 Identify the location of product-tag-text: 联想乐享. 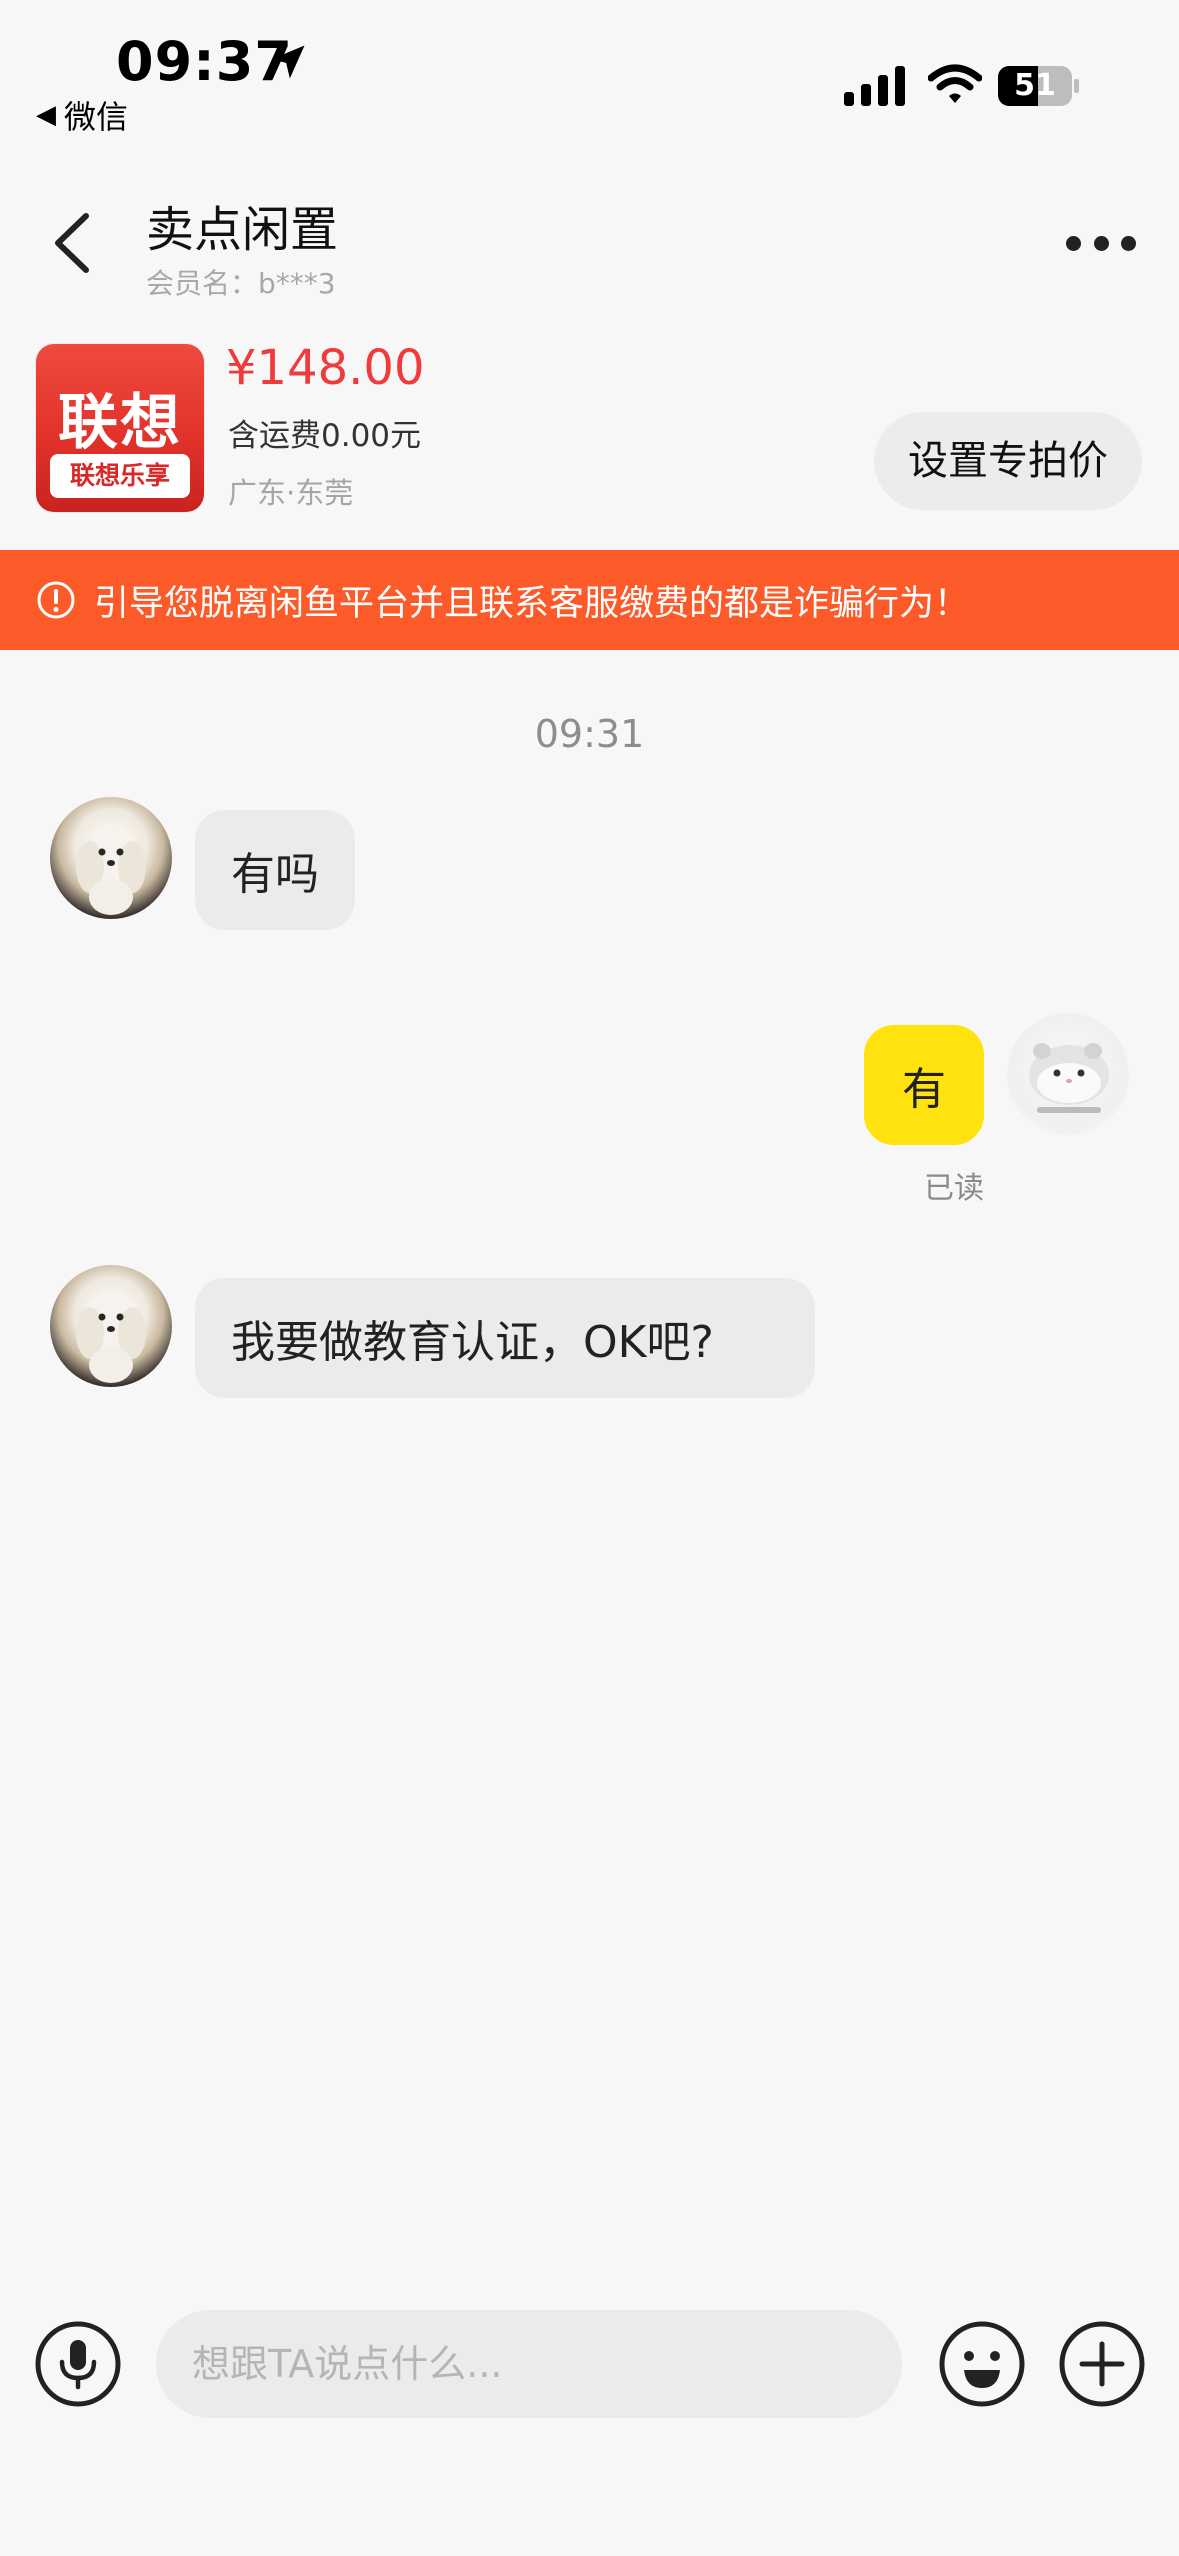
(120, 476).